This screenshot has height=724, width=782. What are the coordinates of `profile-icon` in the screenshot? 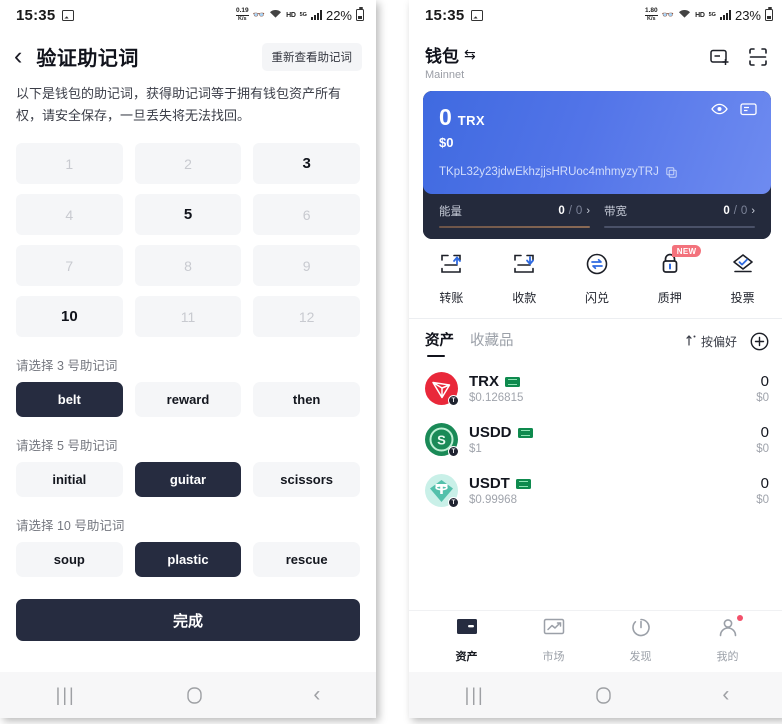 It's located at (728, 630).